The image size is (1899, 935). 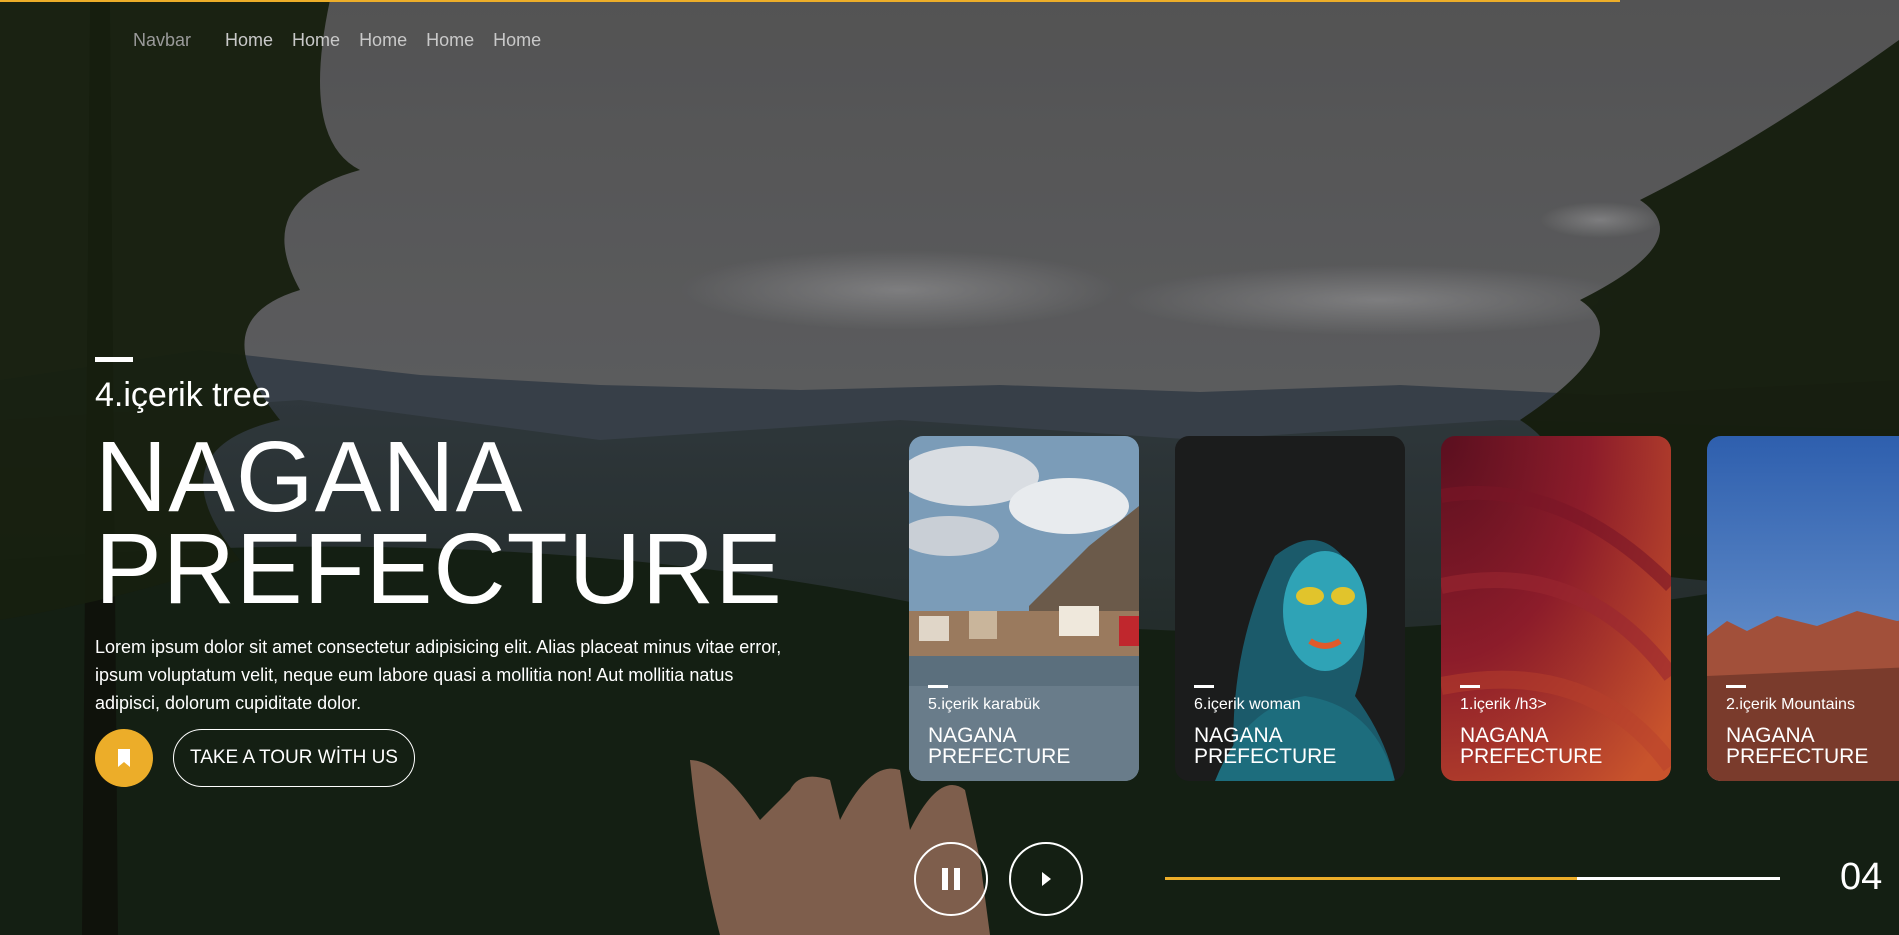 I want to click on bookmark-icon, so click(x=124, y=758).